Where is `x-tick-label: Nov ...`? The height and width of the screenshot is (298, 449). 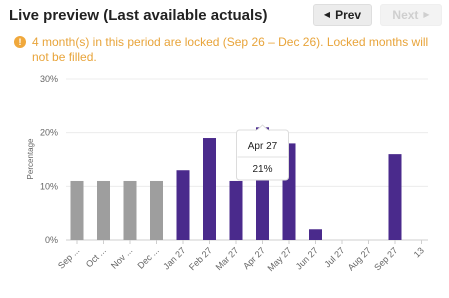
x-tick-label: Nov ... is located at coordinates (121, 257).